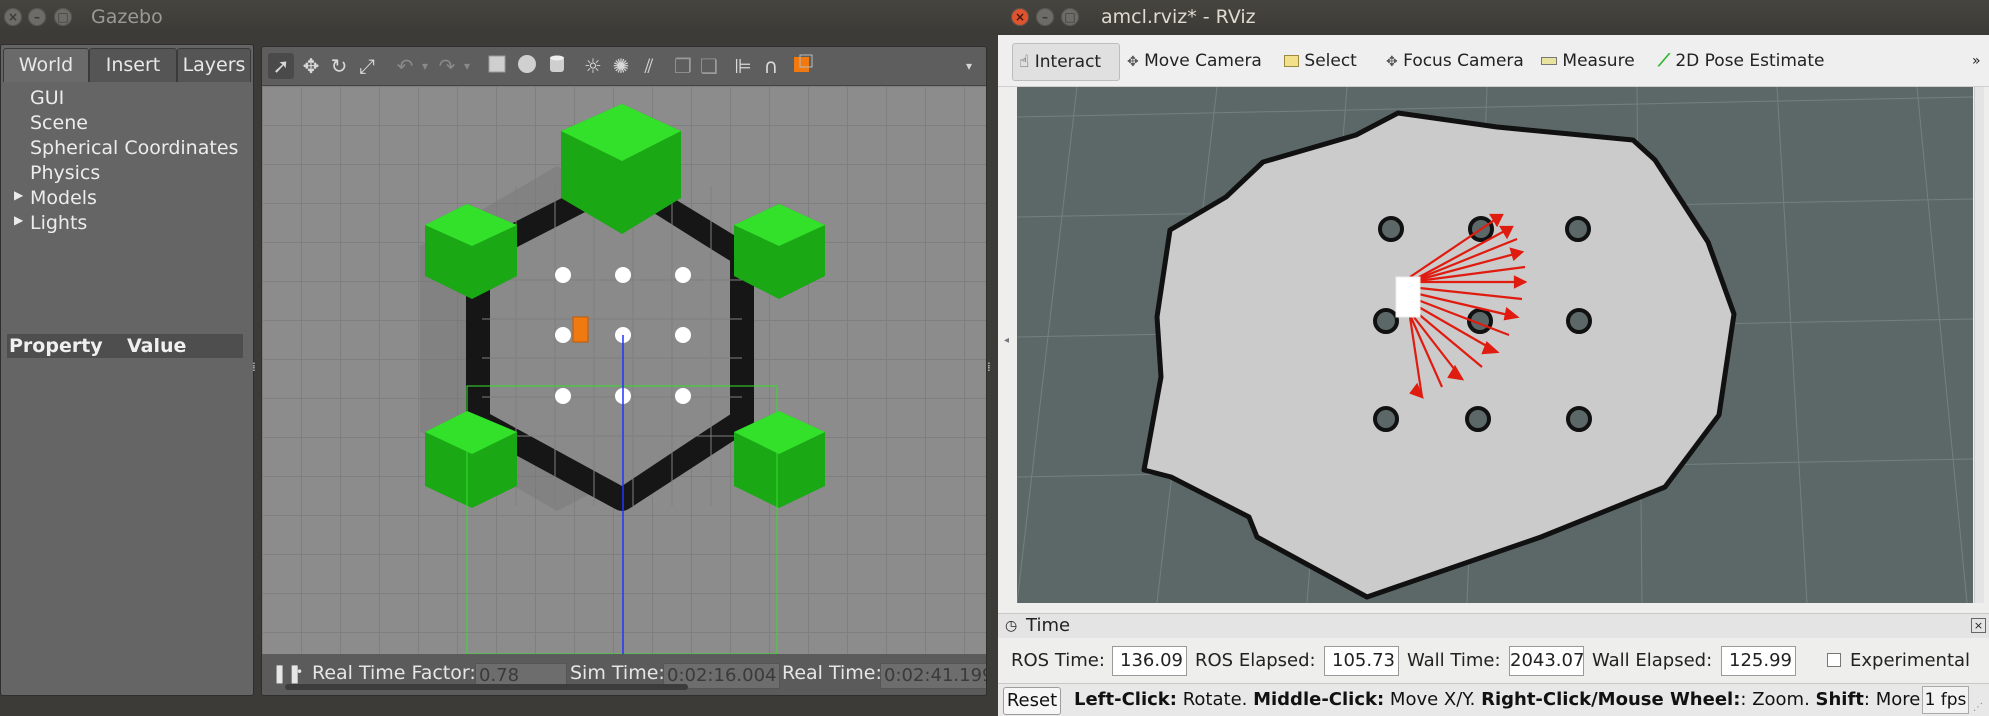 The image size is (1989, 716). I want to click on directional-light-icon: ⫽, so click(649, 66).